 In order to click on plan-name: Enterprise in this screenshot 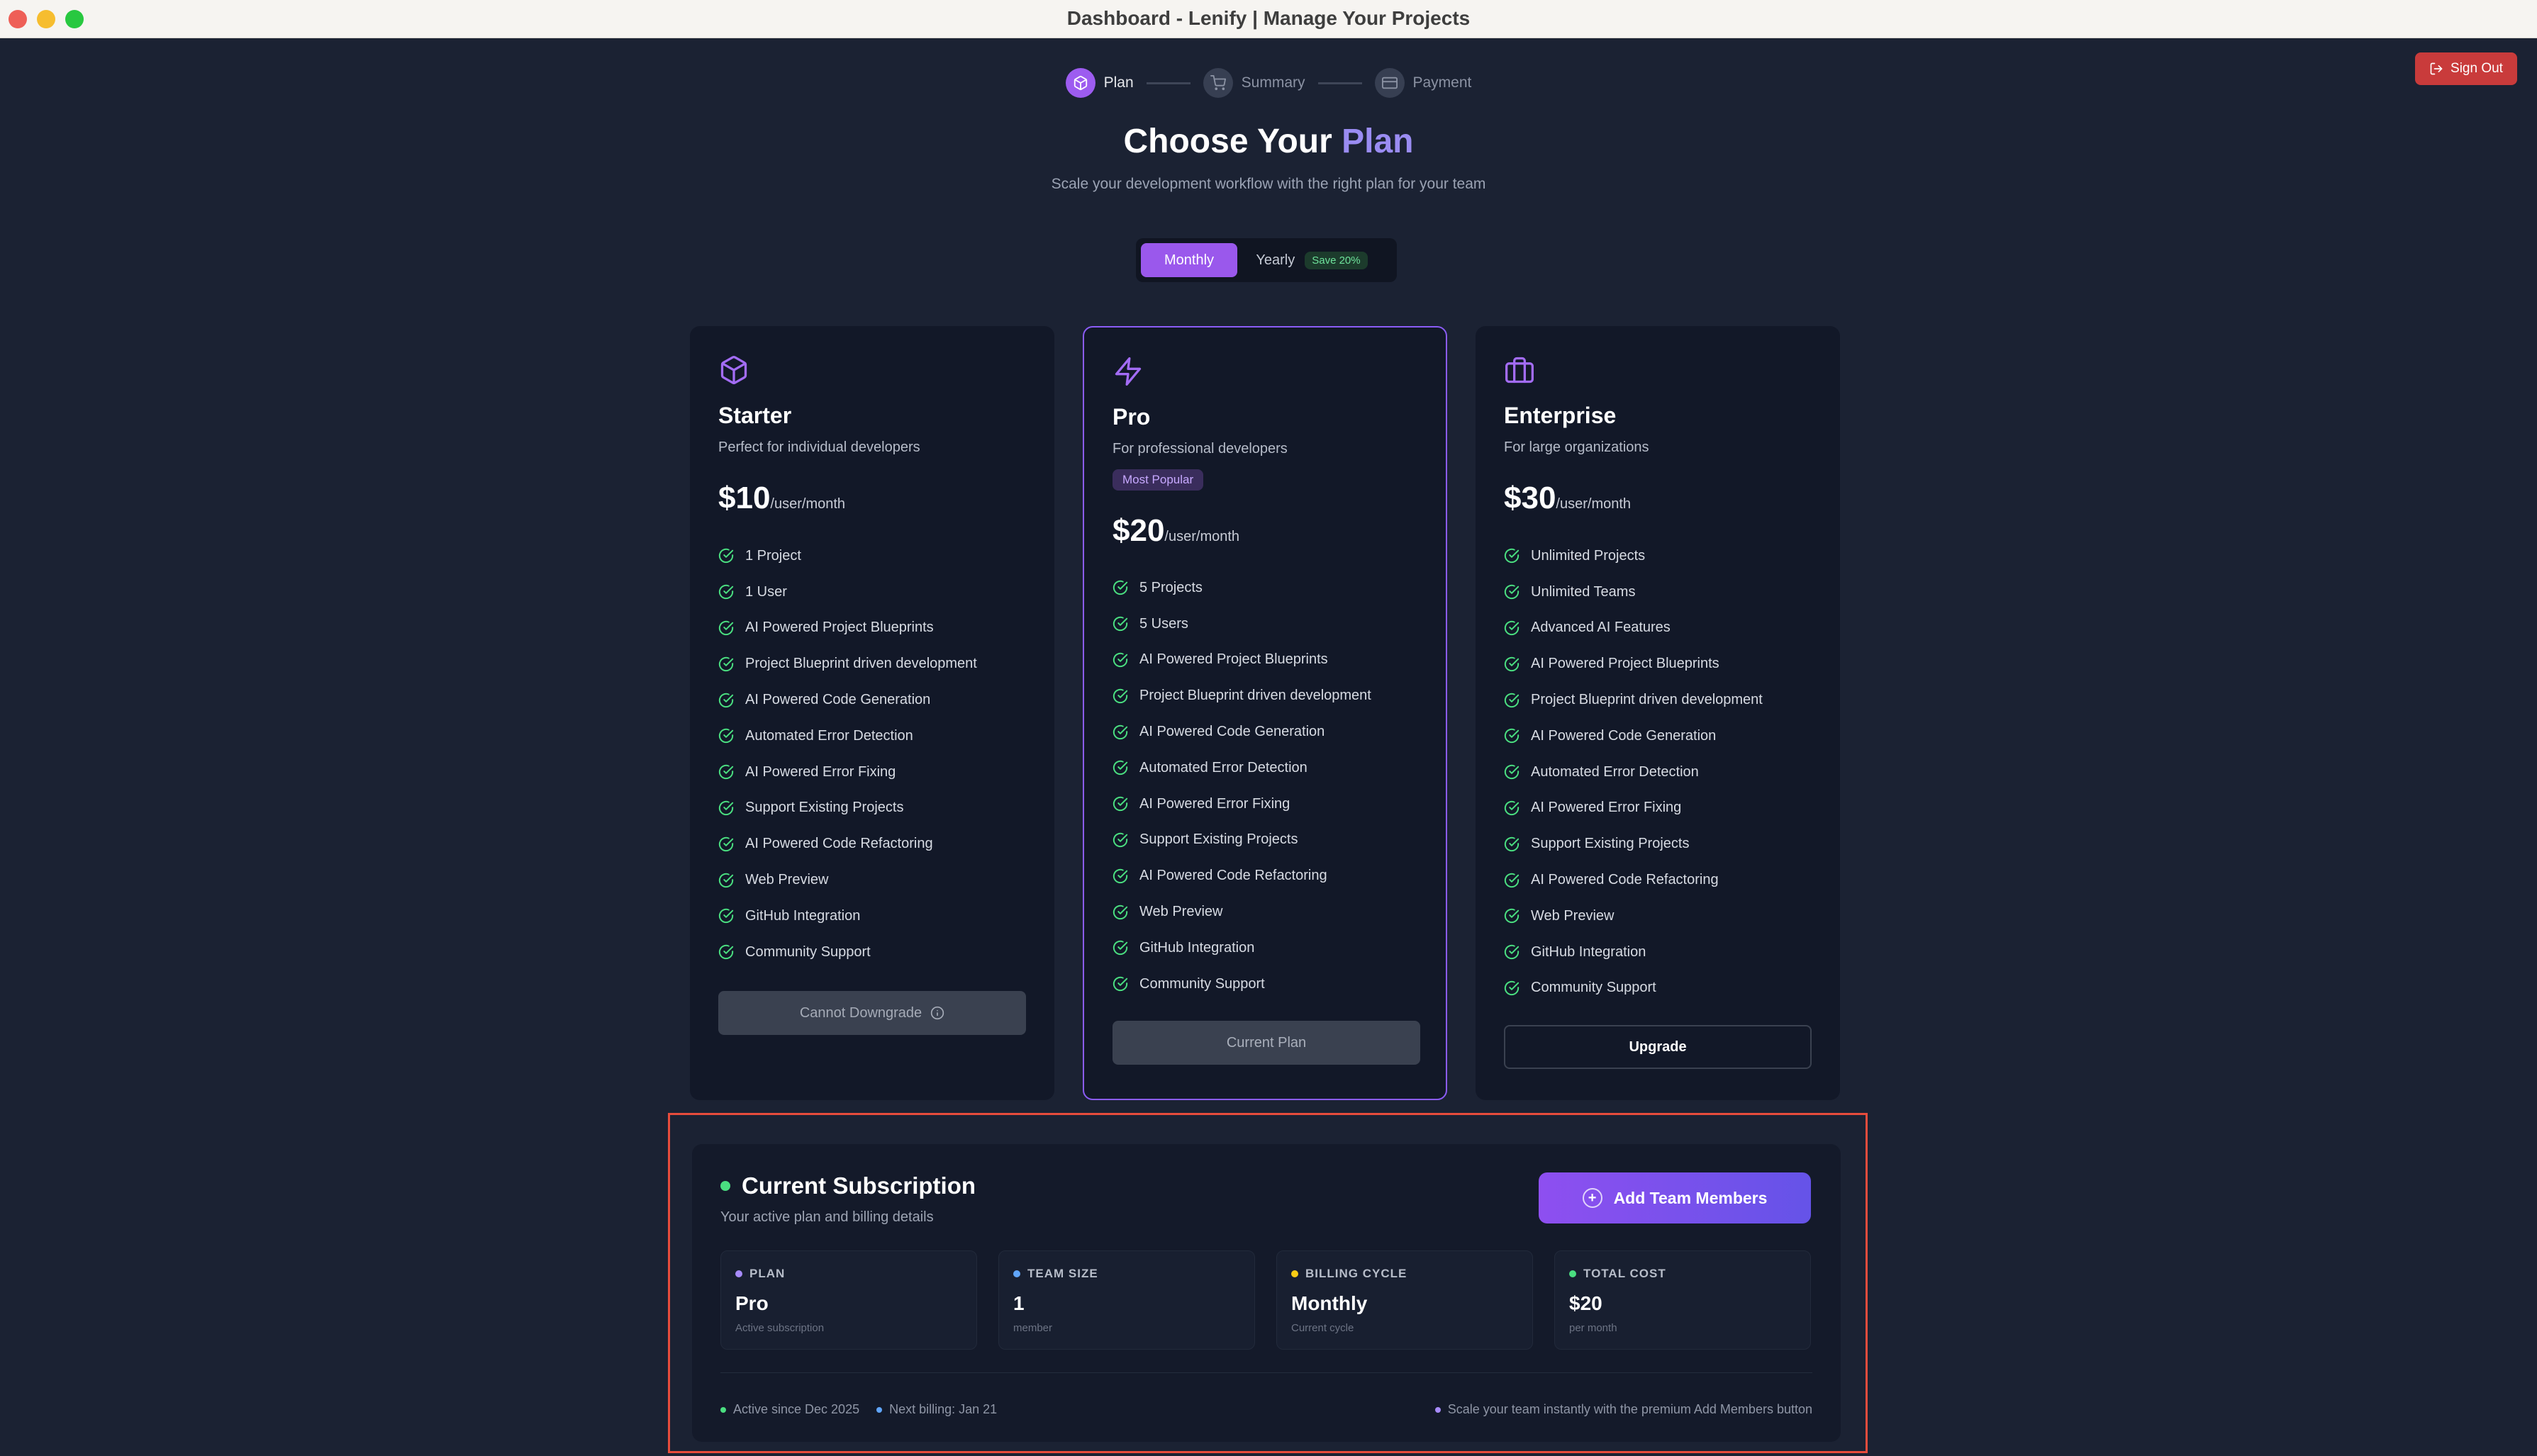, I will do `click(1560, 416)`.